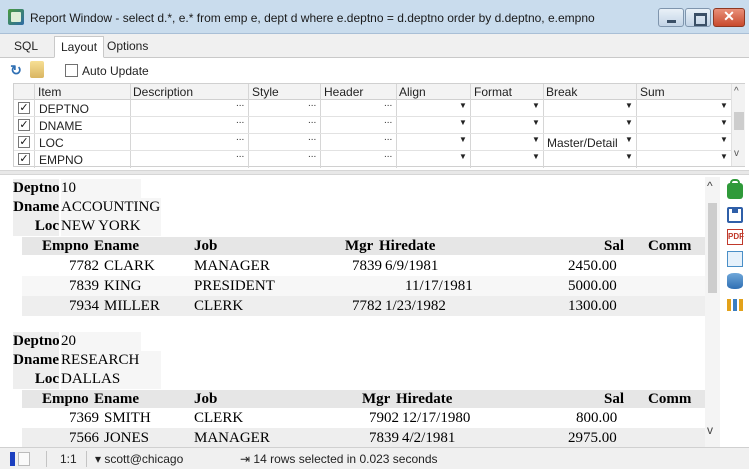 The height and width of the screenshot is (469, 749). Describe the element at coordinates (111, 360) in the screenshot. I see `dname-value: RESEARCH` at that location.